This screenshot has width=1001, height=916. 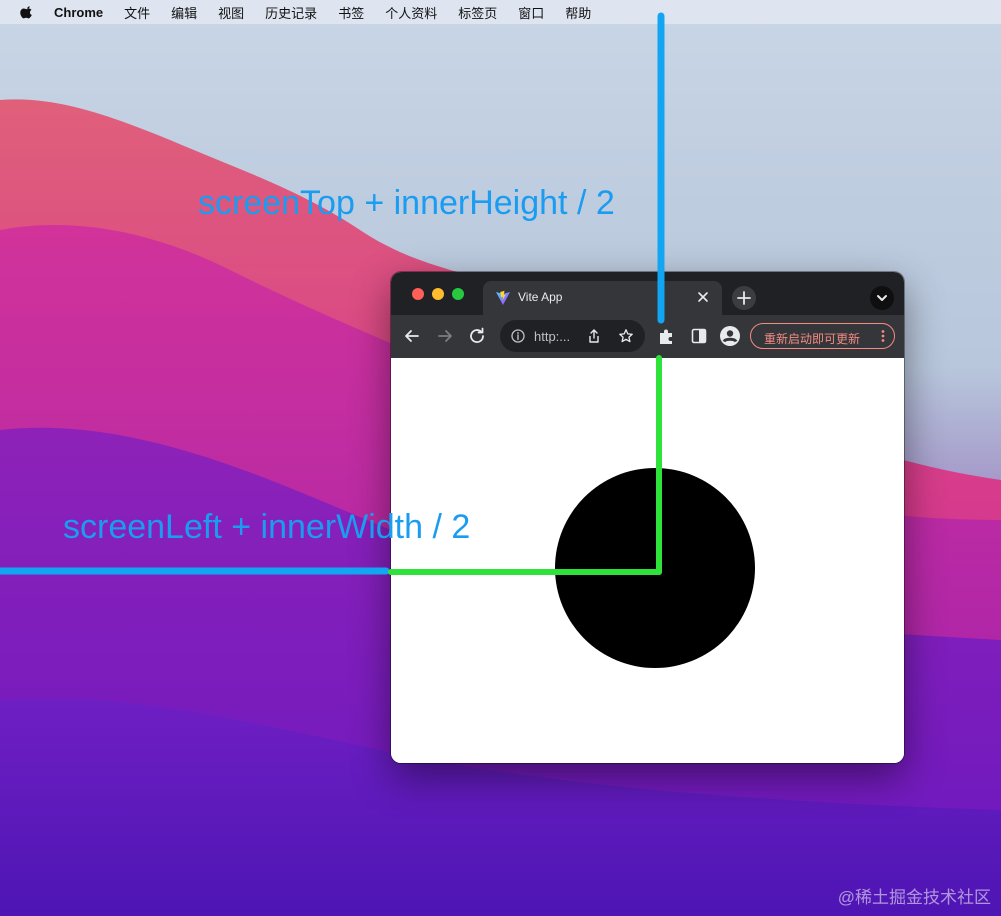 I want to click on menu-item-help: 帮助, so click(x=578, y=12).